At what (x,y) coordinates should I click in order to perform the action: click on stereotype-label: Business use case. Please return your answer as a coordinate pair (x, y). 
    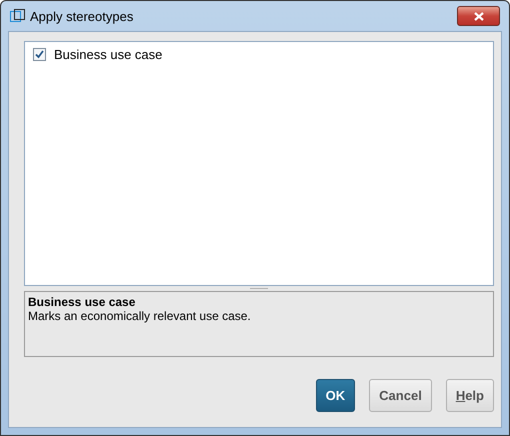
    Looking at the image, I should click on (108, 54).